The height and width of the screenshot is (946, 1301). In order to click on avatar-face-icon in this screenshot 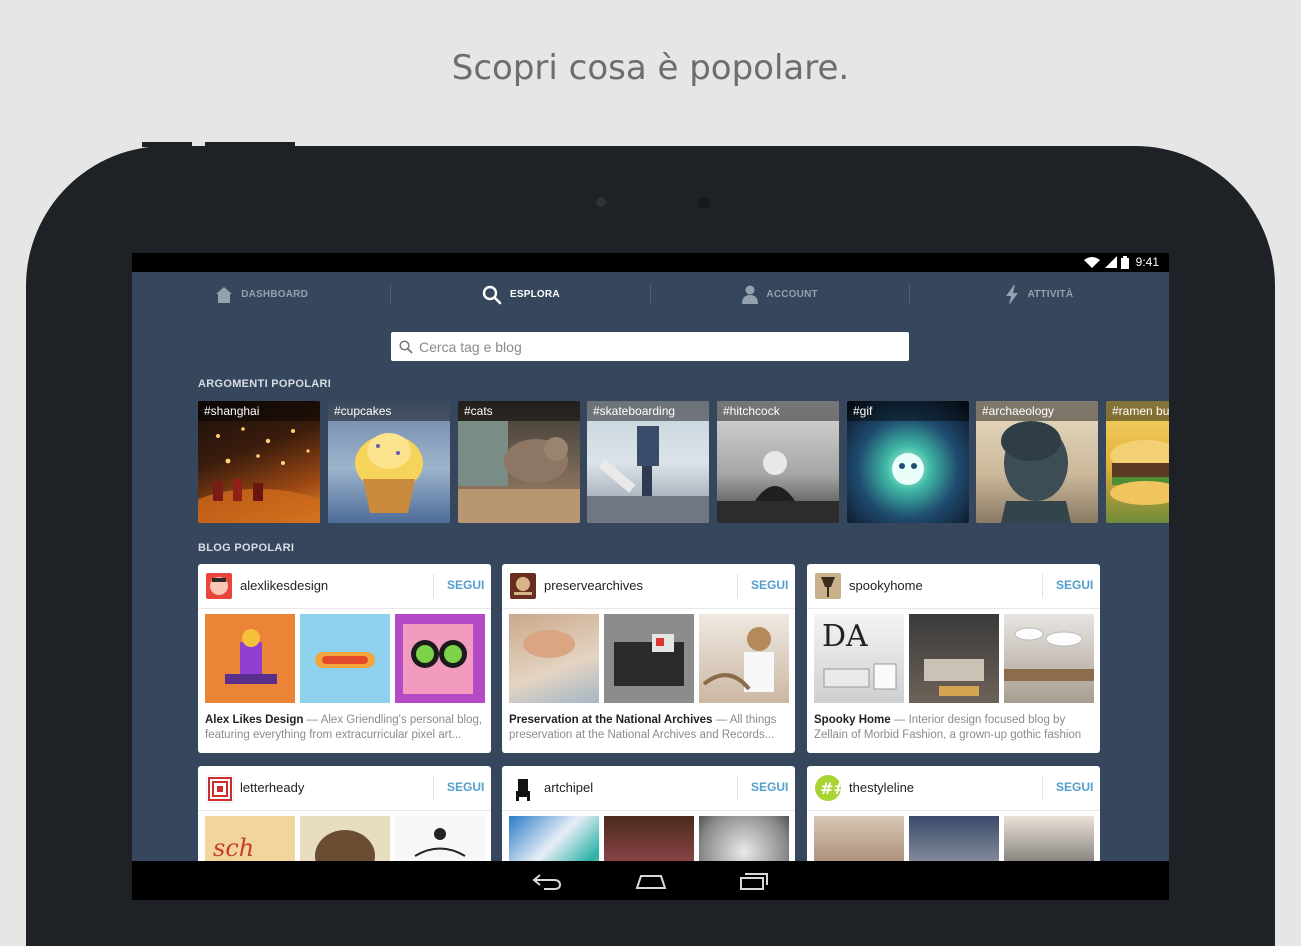, I will do `click(219, 586)`.